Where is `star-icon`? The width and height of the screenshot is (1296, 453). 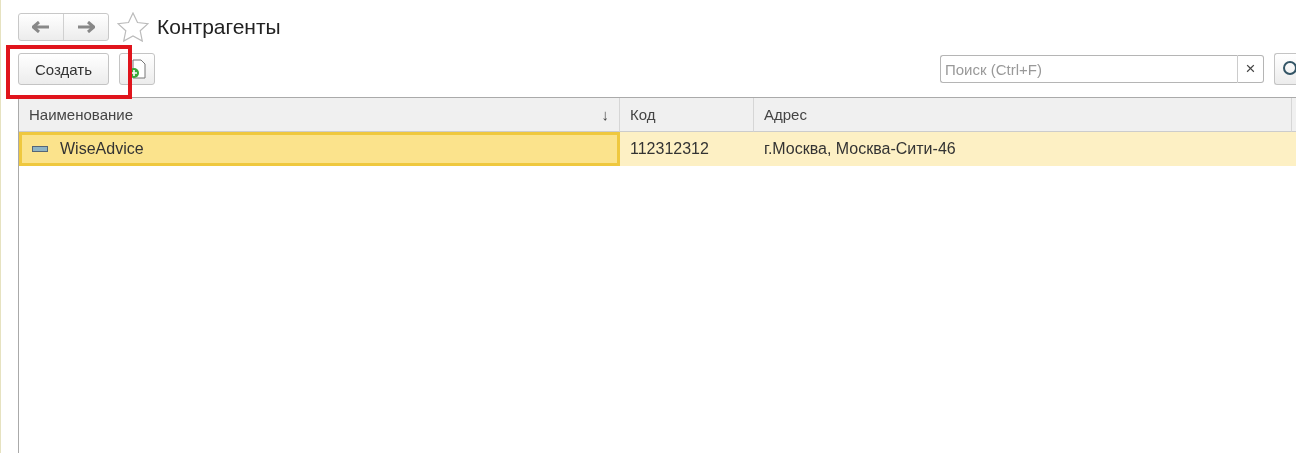 star-icon is located at coordinates (133, 27).